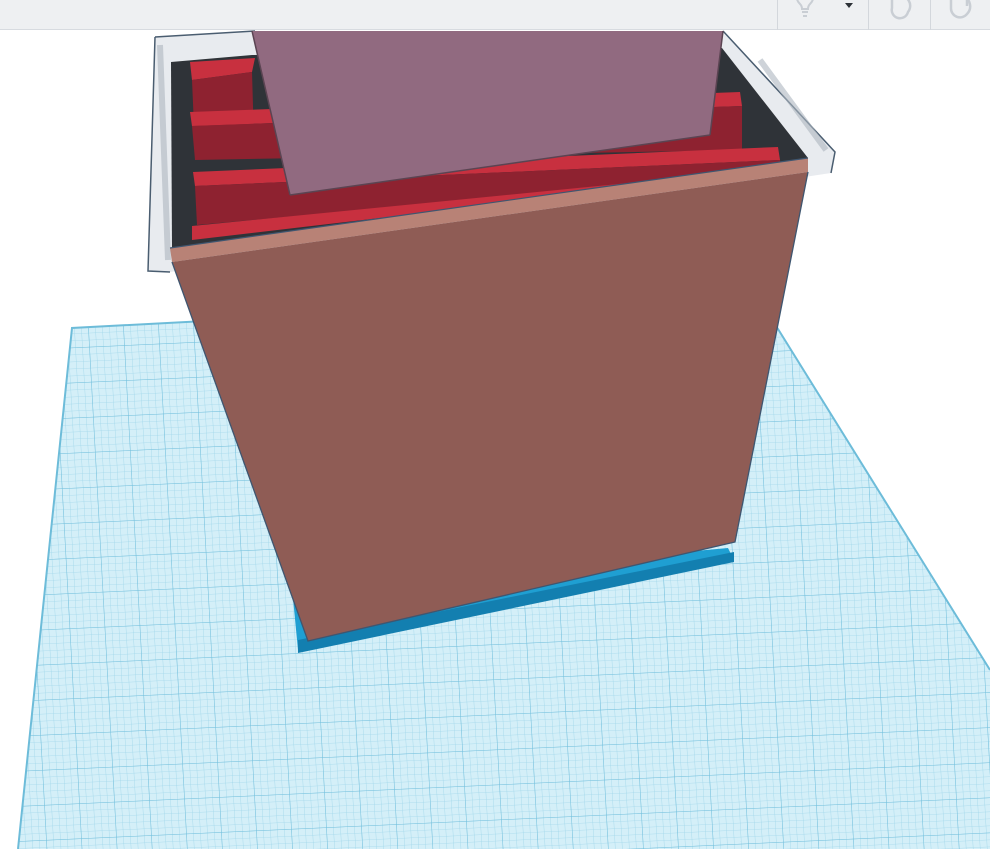 The width and height of the screenshot is (990, 849). I want to click on rotate-left-button, so click(900, 15).